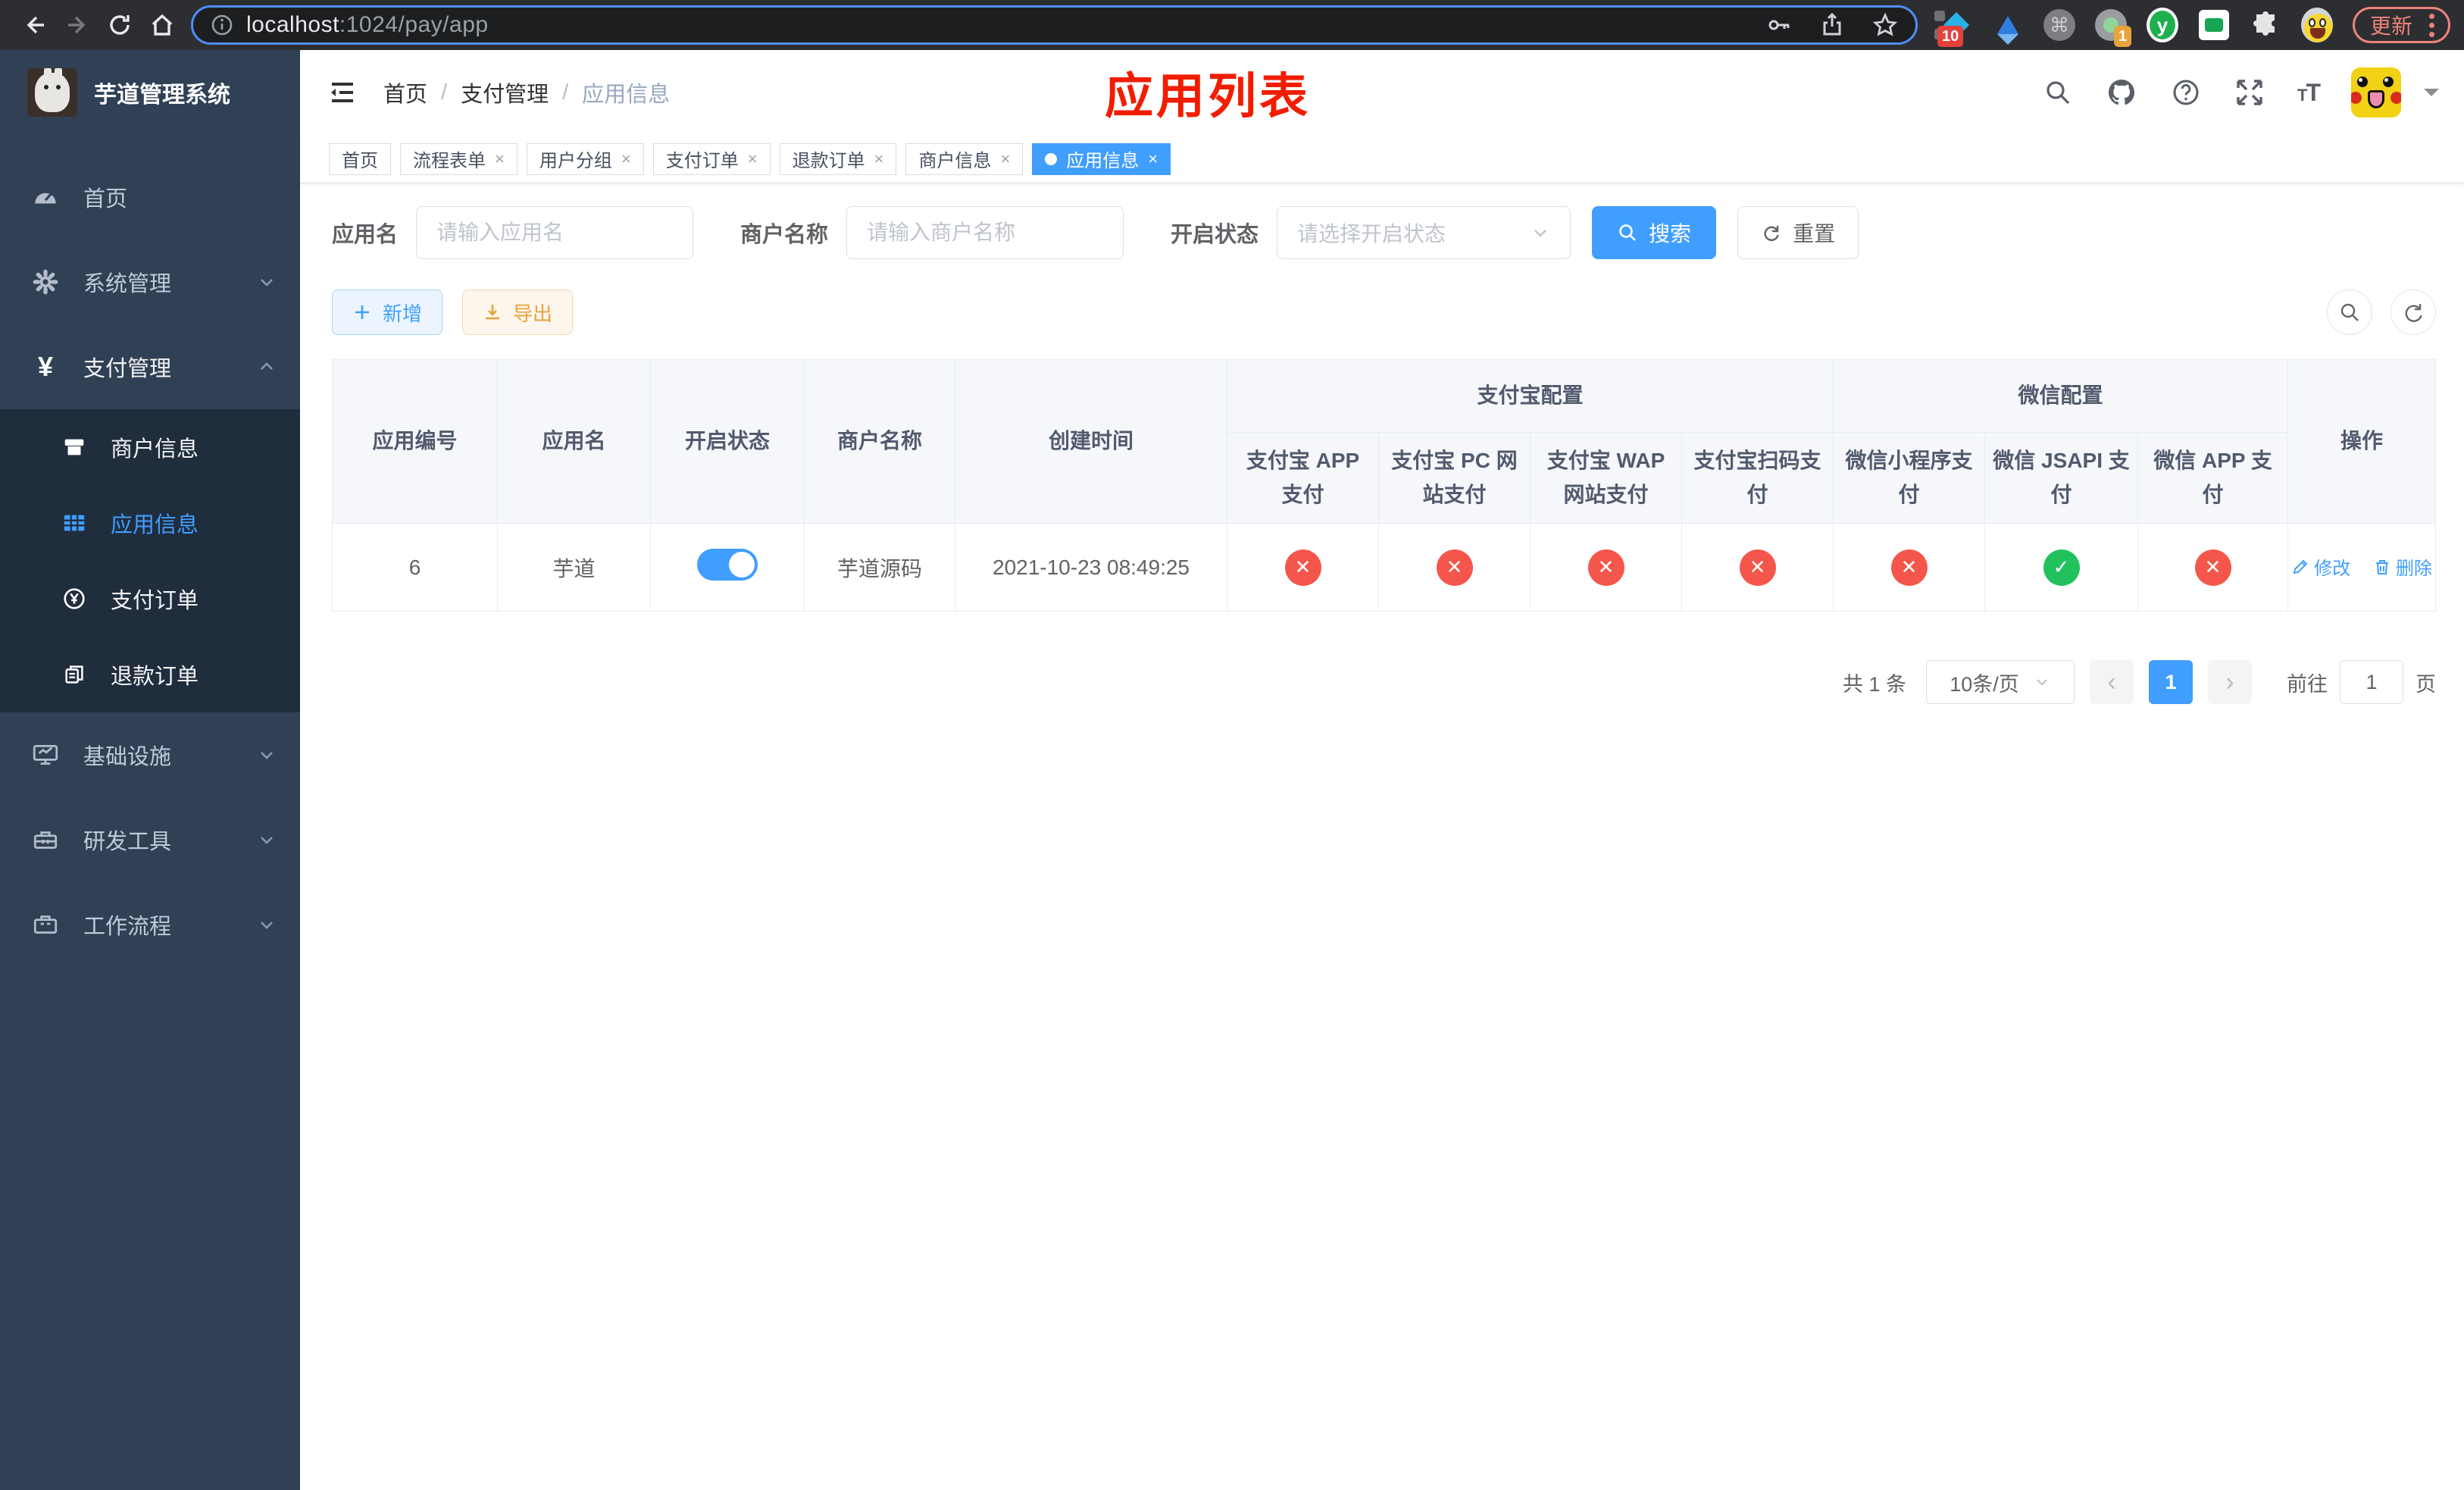 This screenshot has width=2464, height=1490. I want to click on column-header: 支付宝 WAP 网站支付, so click(1606, 478).